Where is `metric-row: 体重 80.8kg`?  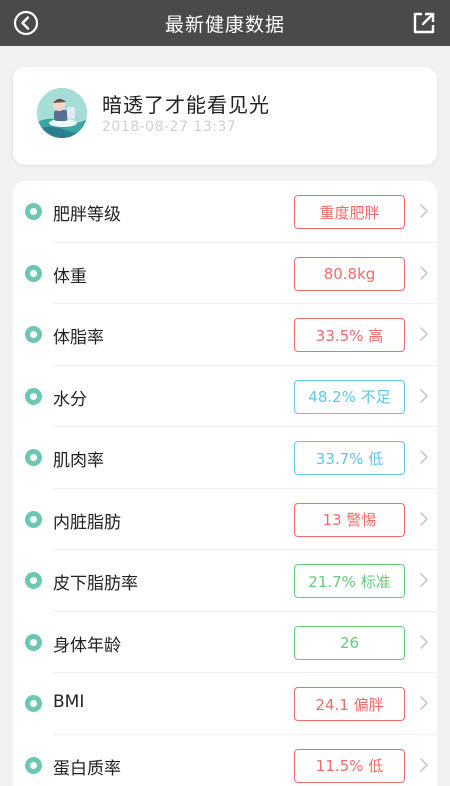
metric-row: 体重 80.8kg is located at coordinates (225, 273).